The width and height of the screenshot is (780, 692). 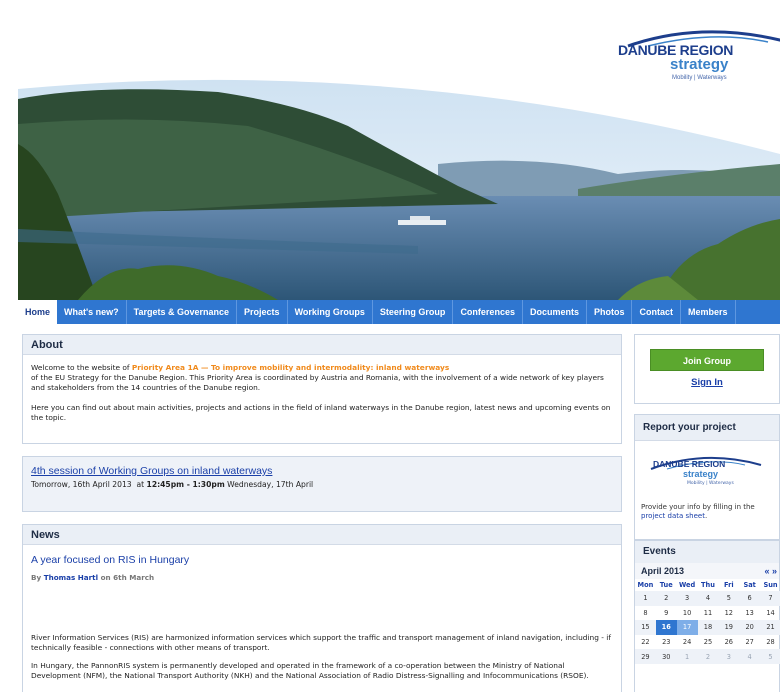 I want to click on calendar-day: 23, so click(x=666, y=642).